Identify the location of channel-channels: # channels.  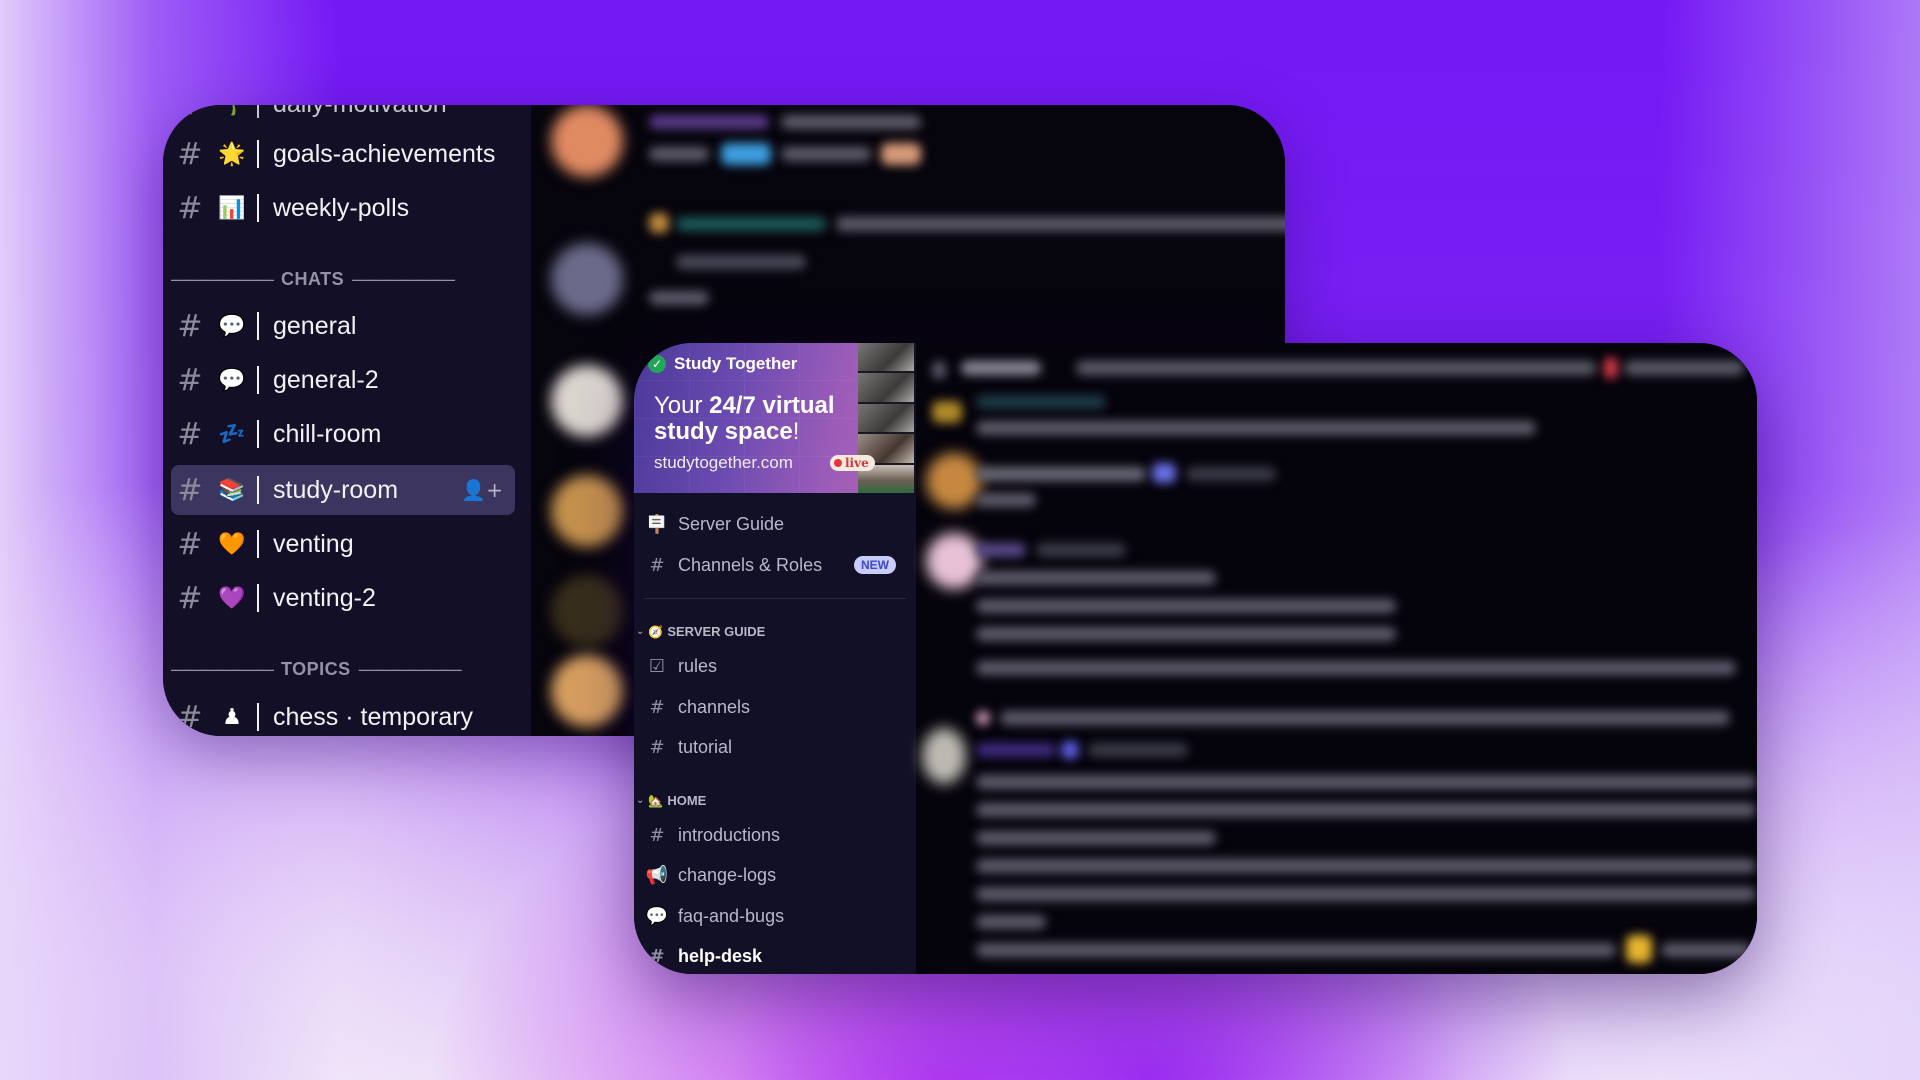
(775, 707).